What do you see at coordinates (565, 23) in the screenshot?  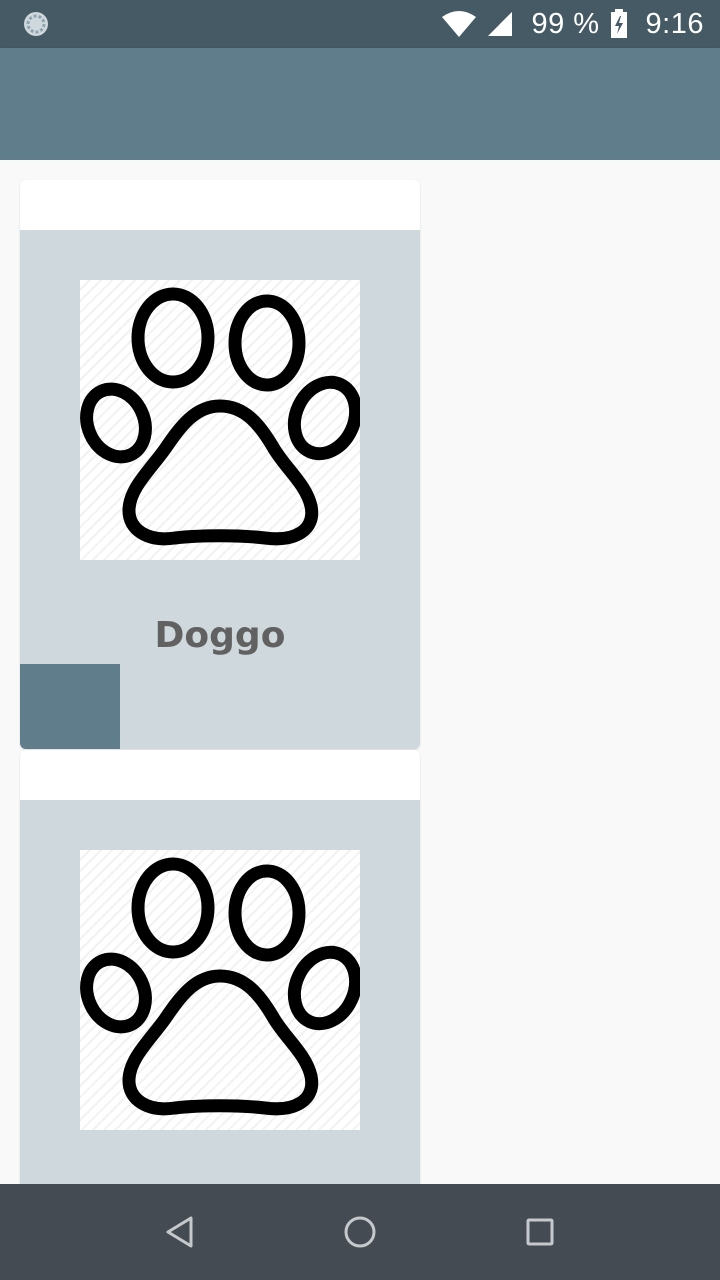 I see `battery-percent: 99 %` at bounding box center [565, 23].